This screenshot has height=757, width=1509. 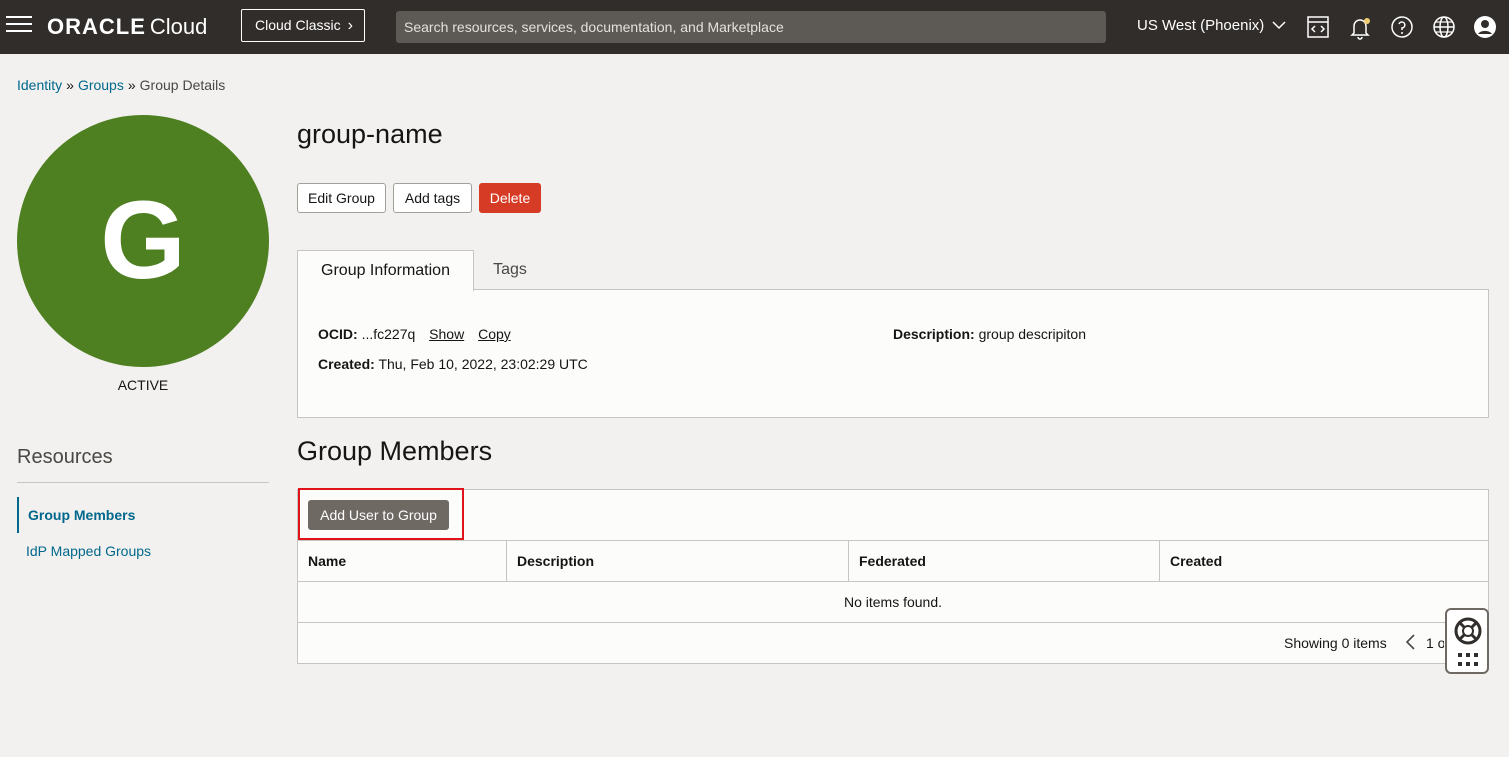 I want to click on ocid-value: ...fc227q, so click(x=388, y=334).